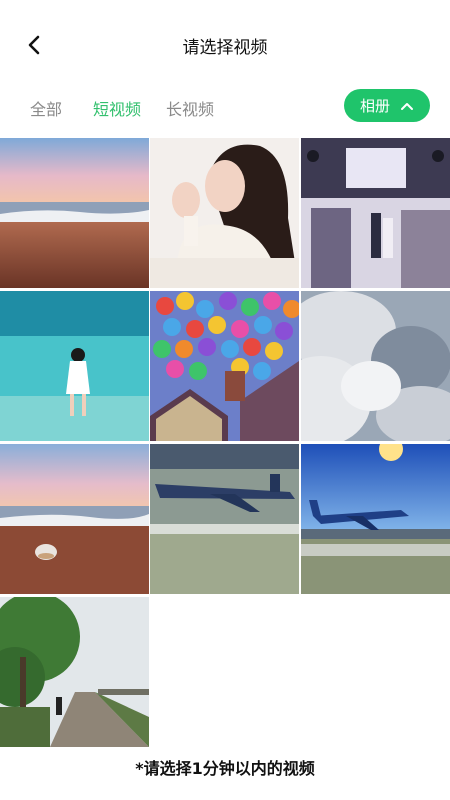 This screenshot has width=450, height=800. What do you see at coordinates (225, 768) in the screenshot?
I see `duration-limit-note: *请选择1分钟以内的视频` at bounding box center [225, 768].